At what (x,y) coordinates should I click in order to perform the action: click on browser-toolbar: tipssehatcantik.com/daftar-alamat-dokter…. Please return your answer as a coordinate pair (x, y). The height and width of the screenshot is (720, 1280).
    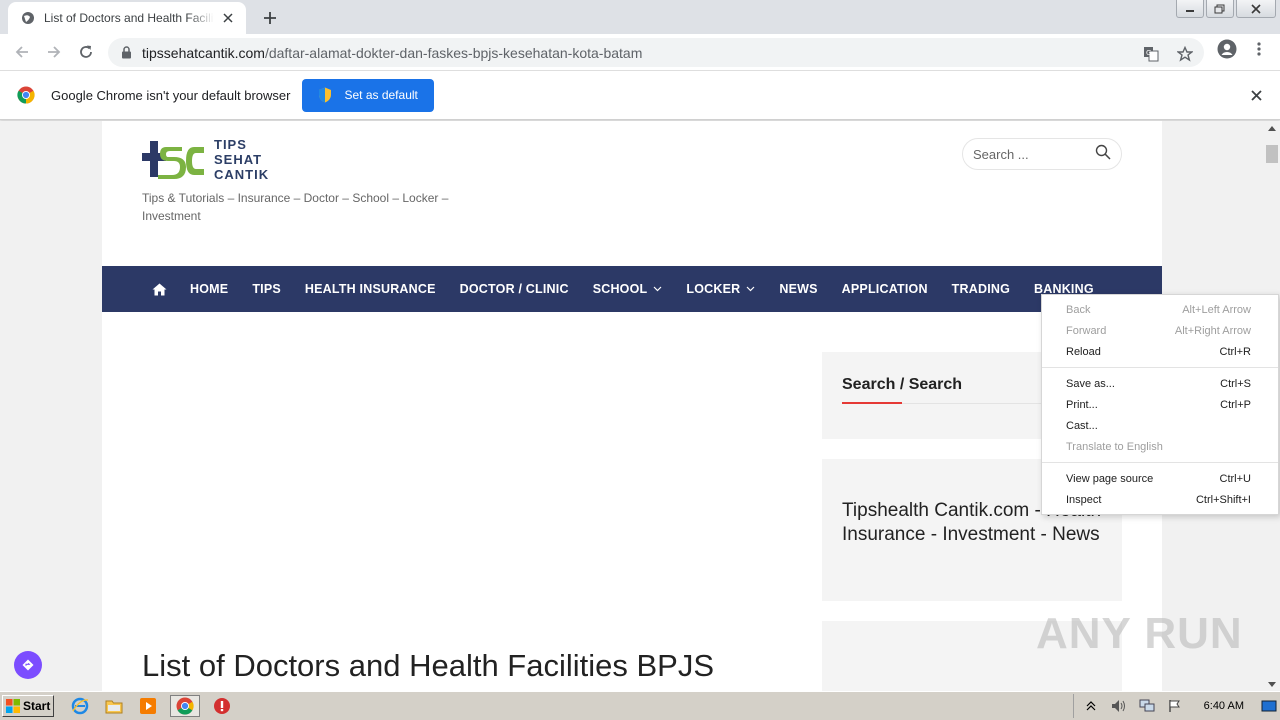
    Looking at the image, I should click on (640, 52).